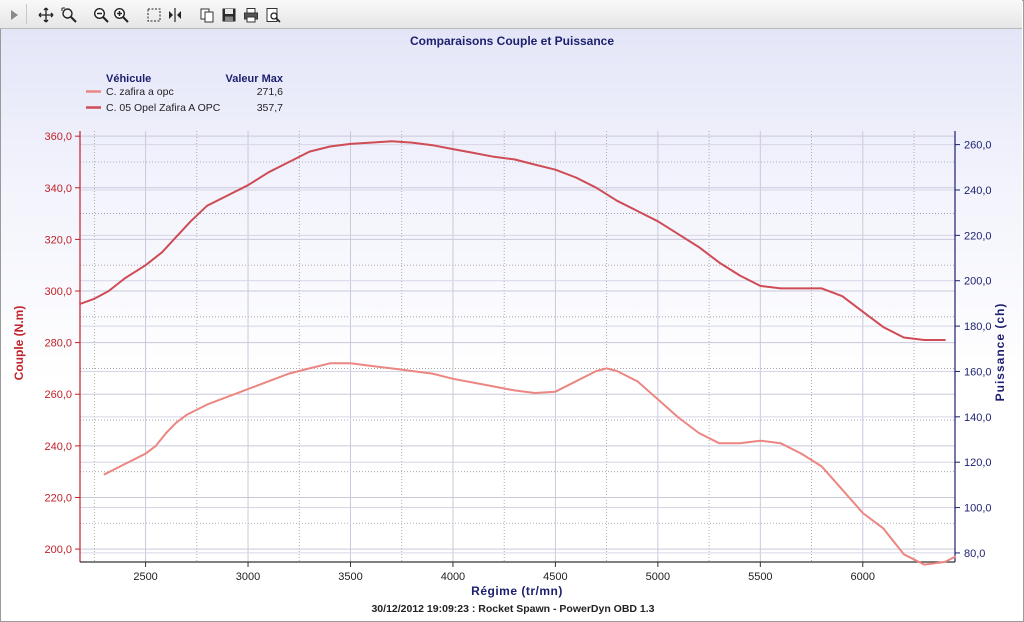 The image size is (1024, 622). Describe the element at coordinates (517, 591) in the screenshot. I see `x-axis-title: Régime (tr/mn)` at that location.